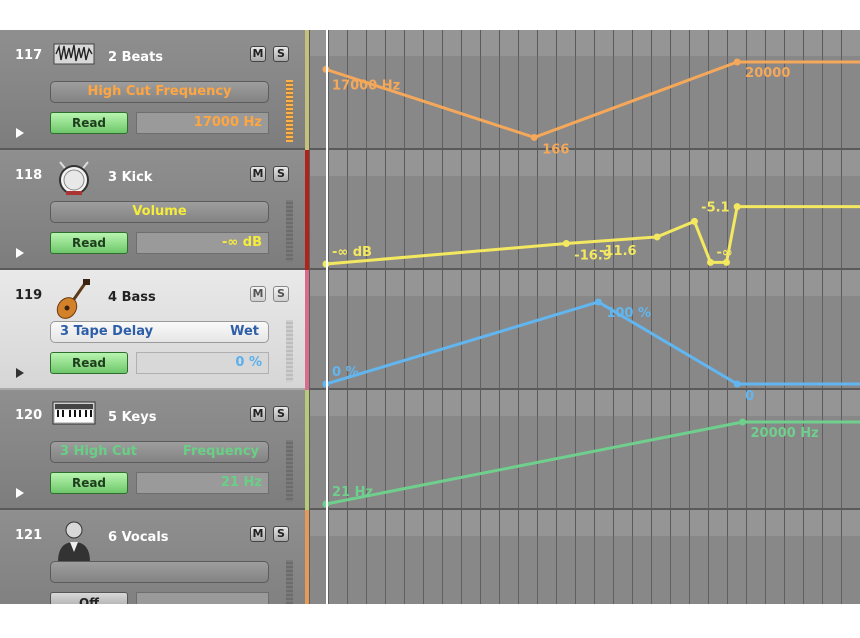 This screenshot has width=860, height=638. I want to click on parameter-name-label: Volume, so click(159, 211).